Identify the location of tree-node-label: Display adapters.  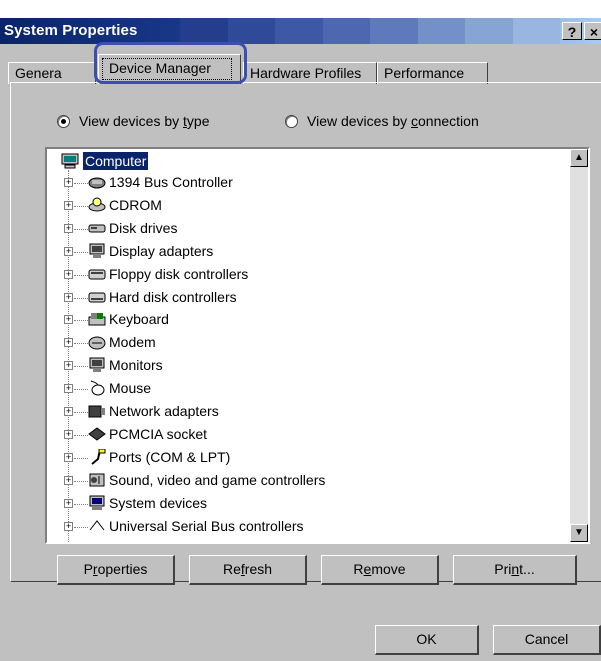
(161, 250).